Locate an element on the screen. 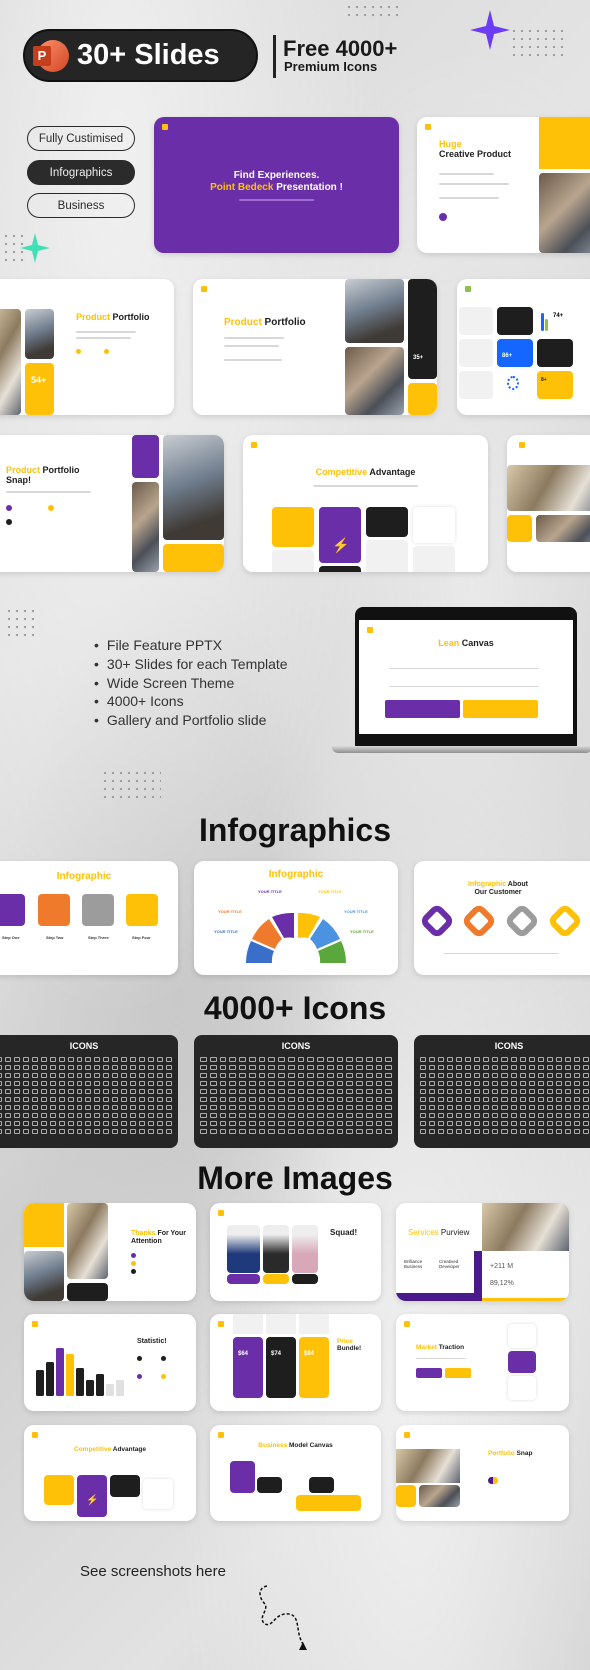 The width and height of the screenshot is (590, 1670). slide-competitive-advantage: Competitive Advantage ⚡ is located at coordinates (365, 503).